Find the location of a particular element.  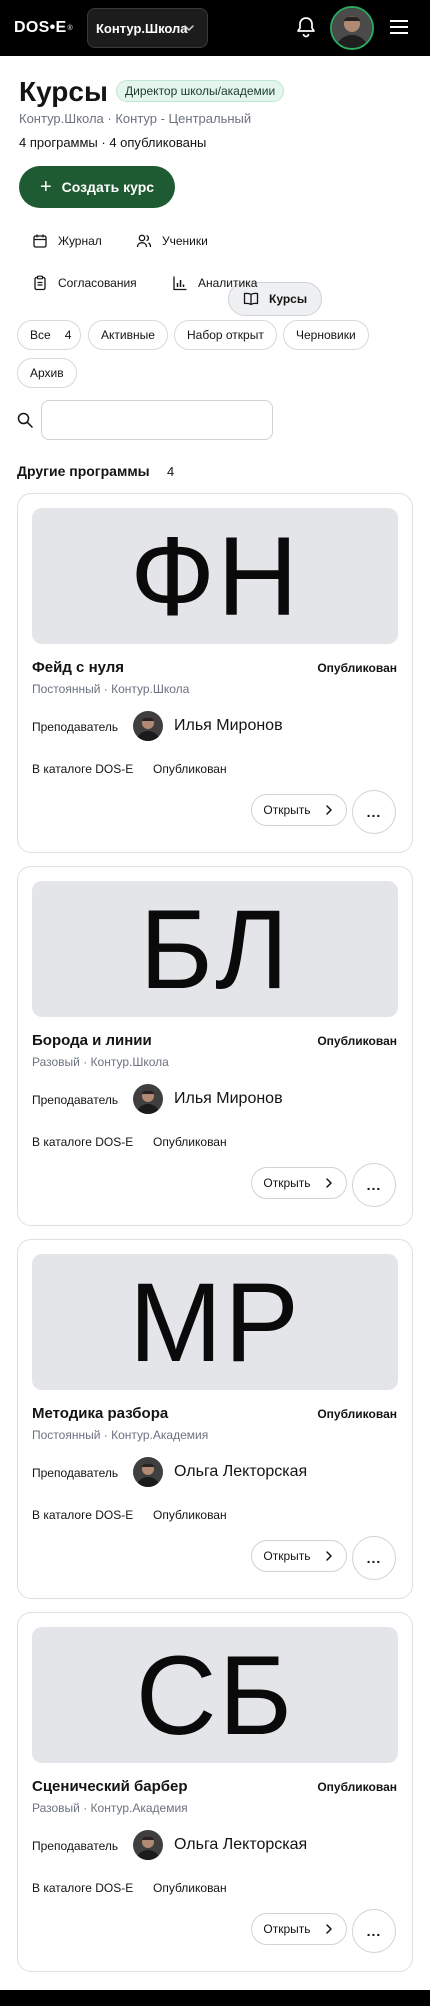

filter-chip-all: Все 4 is located at coordinates (49, 335).